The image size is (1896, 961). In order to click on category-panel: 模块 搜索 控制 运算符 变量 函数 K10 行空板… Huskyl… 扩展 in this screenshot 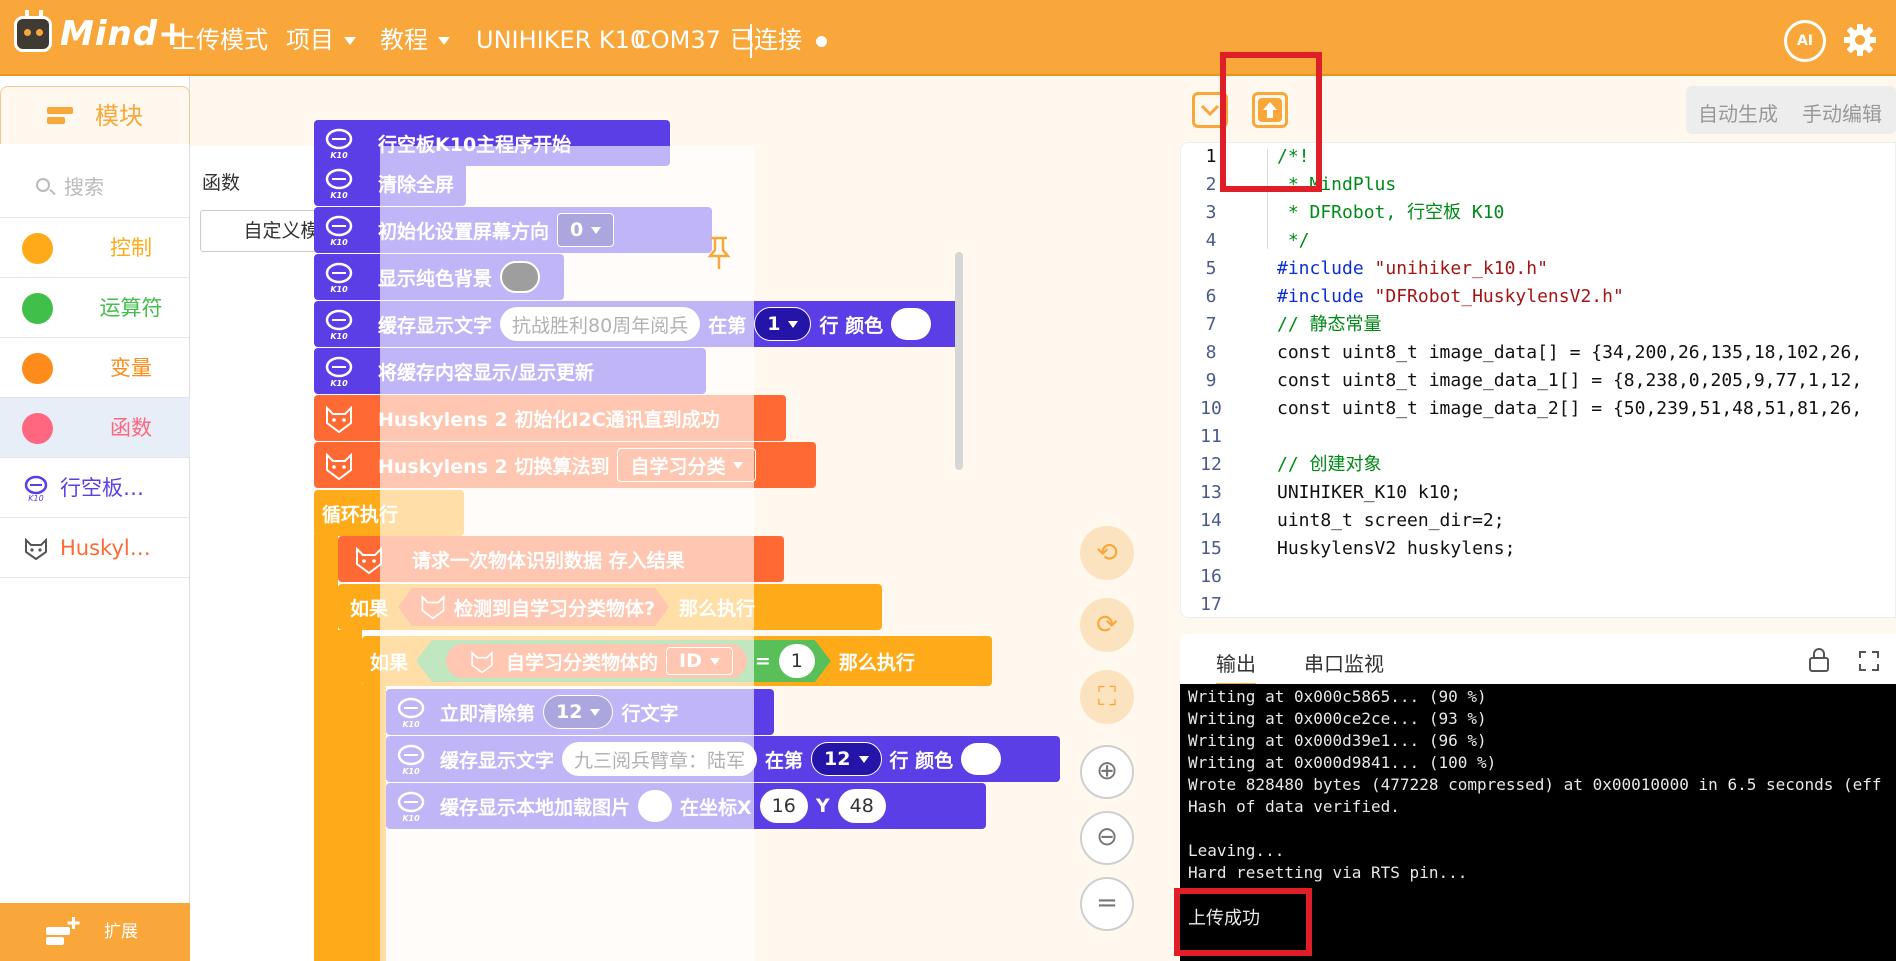, I will do `click(95, 518)`.